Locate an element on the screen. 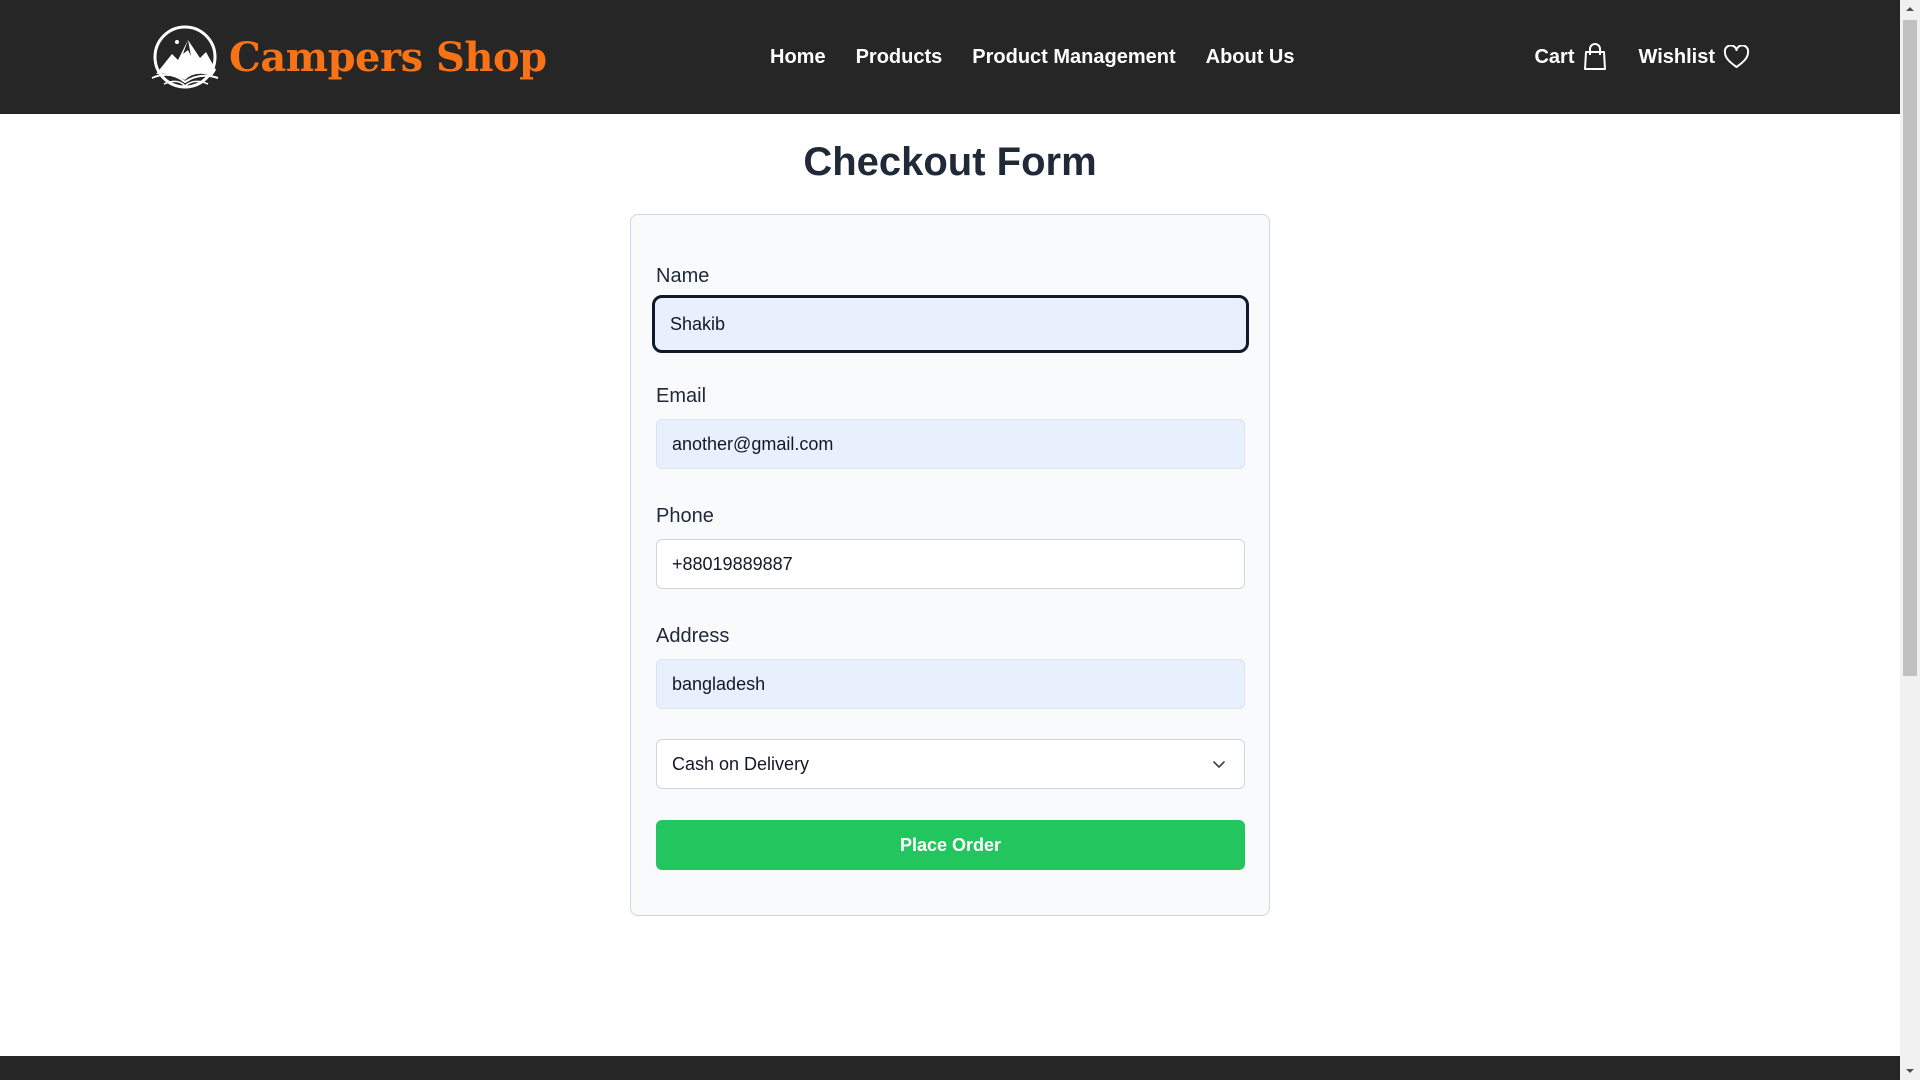 The height and width of the screenshot is (1080, 1920). nav-link-about-us: About Us is located at coordinates (1250, 57).